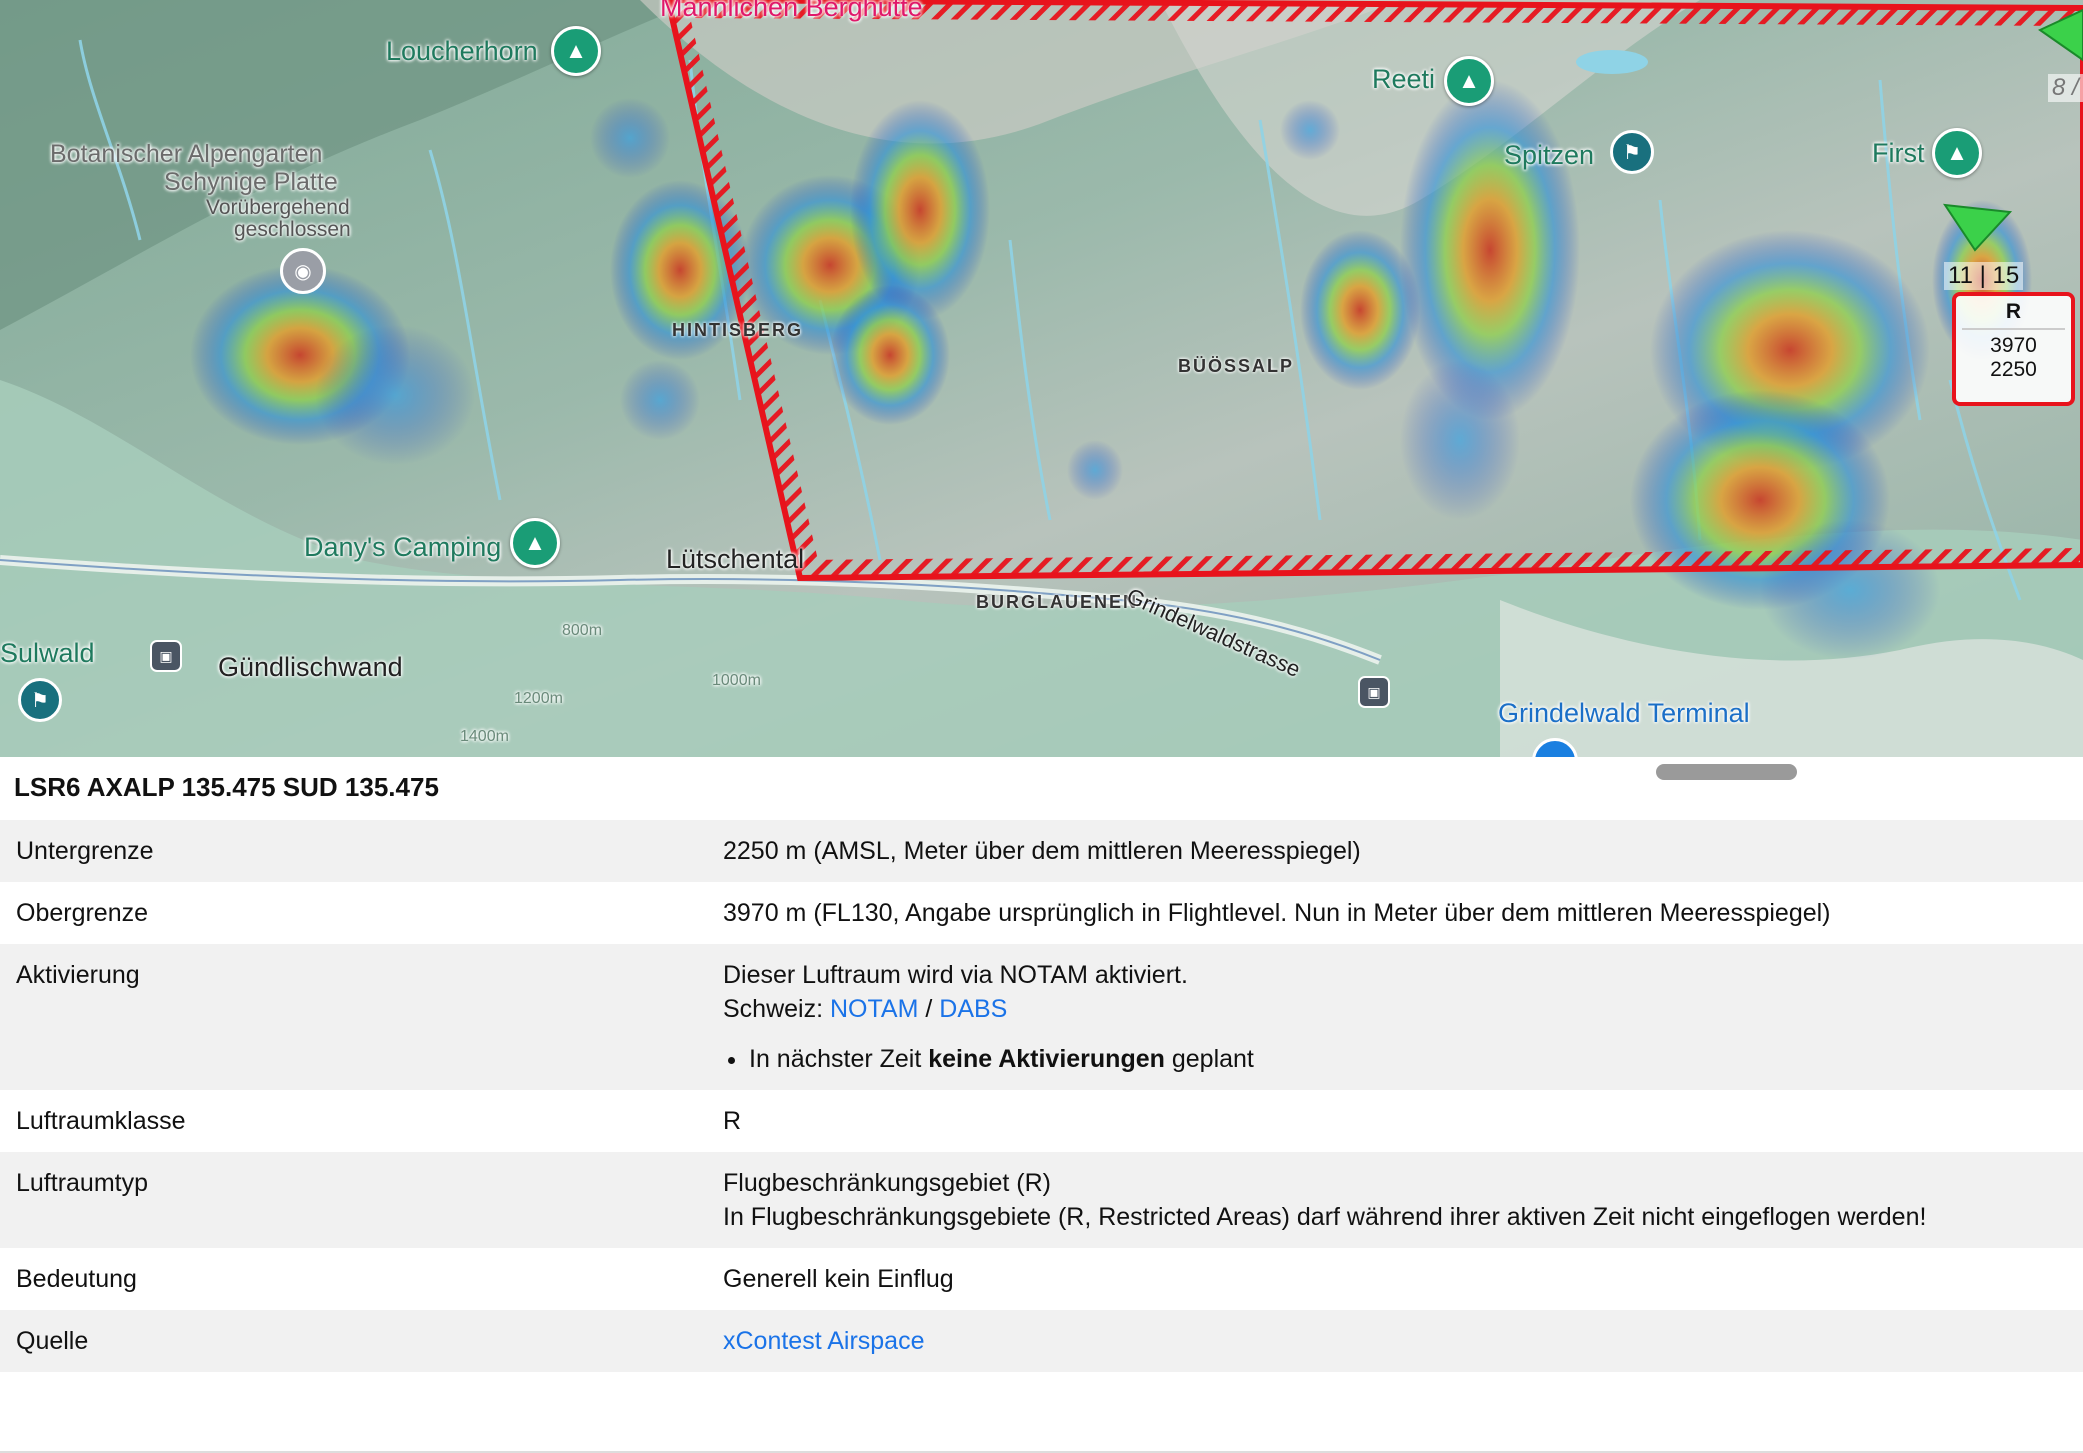 This screenshot has height=1453, width=2083. Describe the element at coordinates (47, 653) in the screenshot. I see `label-sulwald: Sulwald` at that location.